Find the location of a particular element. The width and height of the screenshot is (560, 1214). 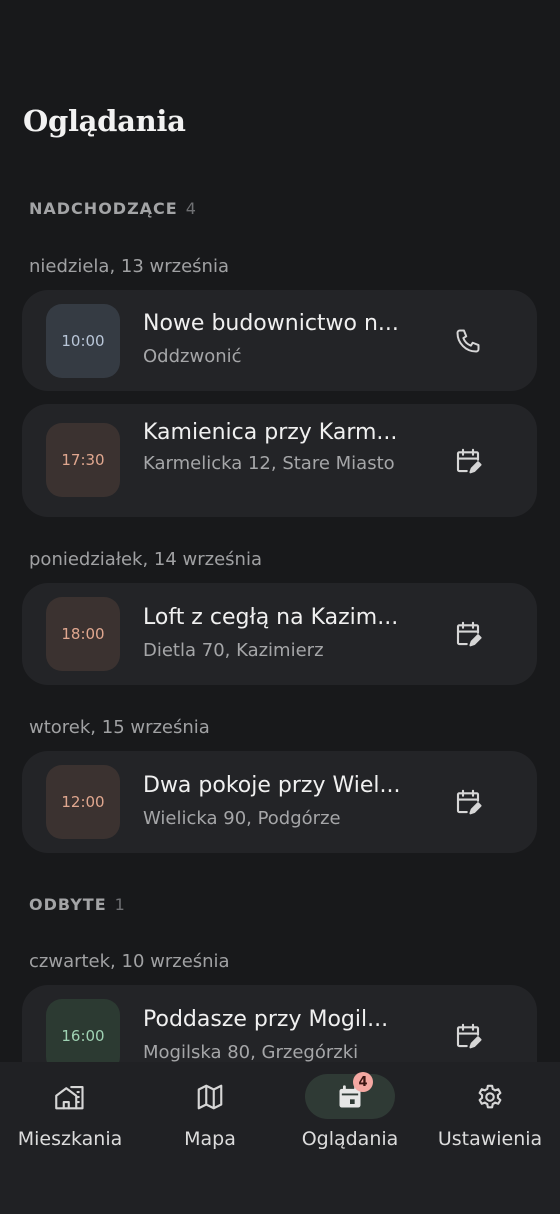

nav-item-mapa: Mapa is located at coordinates (210, 1138).